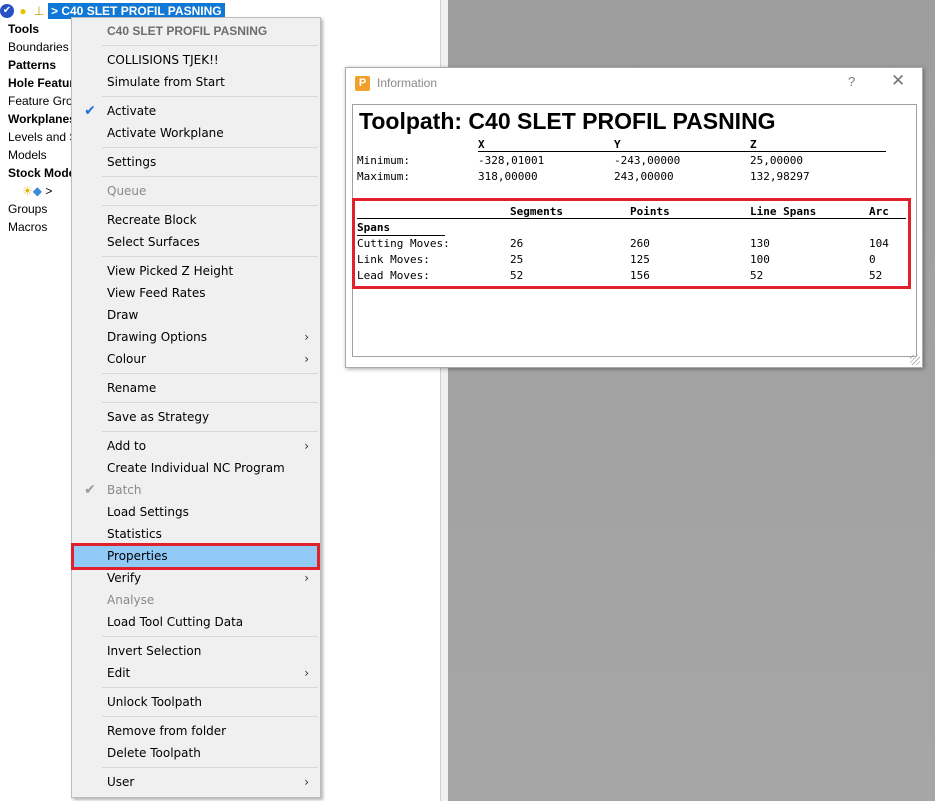  I want to click on menu-item-collisions: COLLISIONS TJEK!!, so click(196, 60).